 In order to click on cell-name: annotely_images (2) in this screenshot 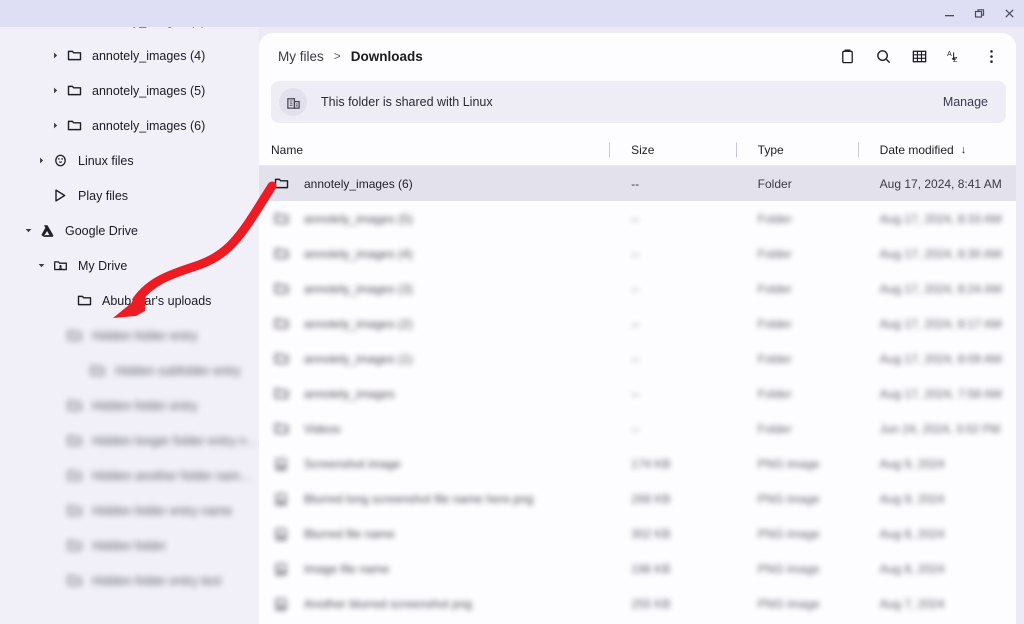, I will do `click(440, 323)`.